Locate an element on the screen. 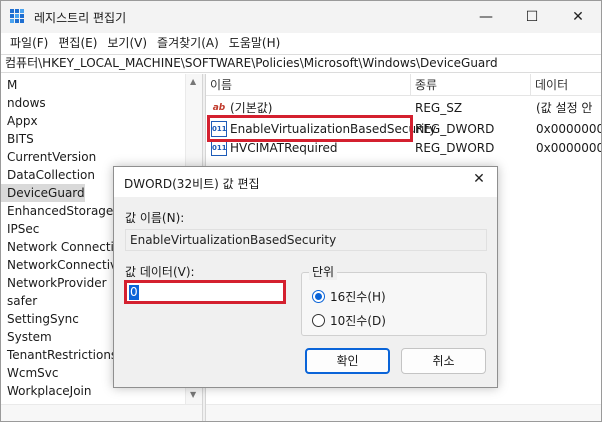 The height and width of the screenshot is (422, 602). list-header: 이름 종류 데이터 is located at coordinates (403, 85).